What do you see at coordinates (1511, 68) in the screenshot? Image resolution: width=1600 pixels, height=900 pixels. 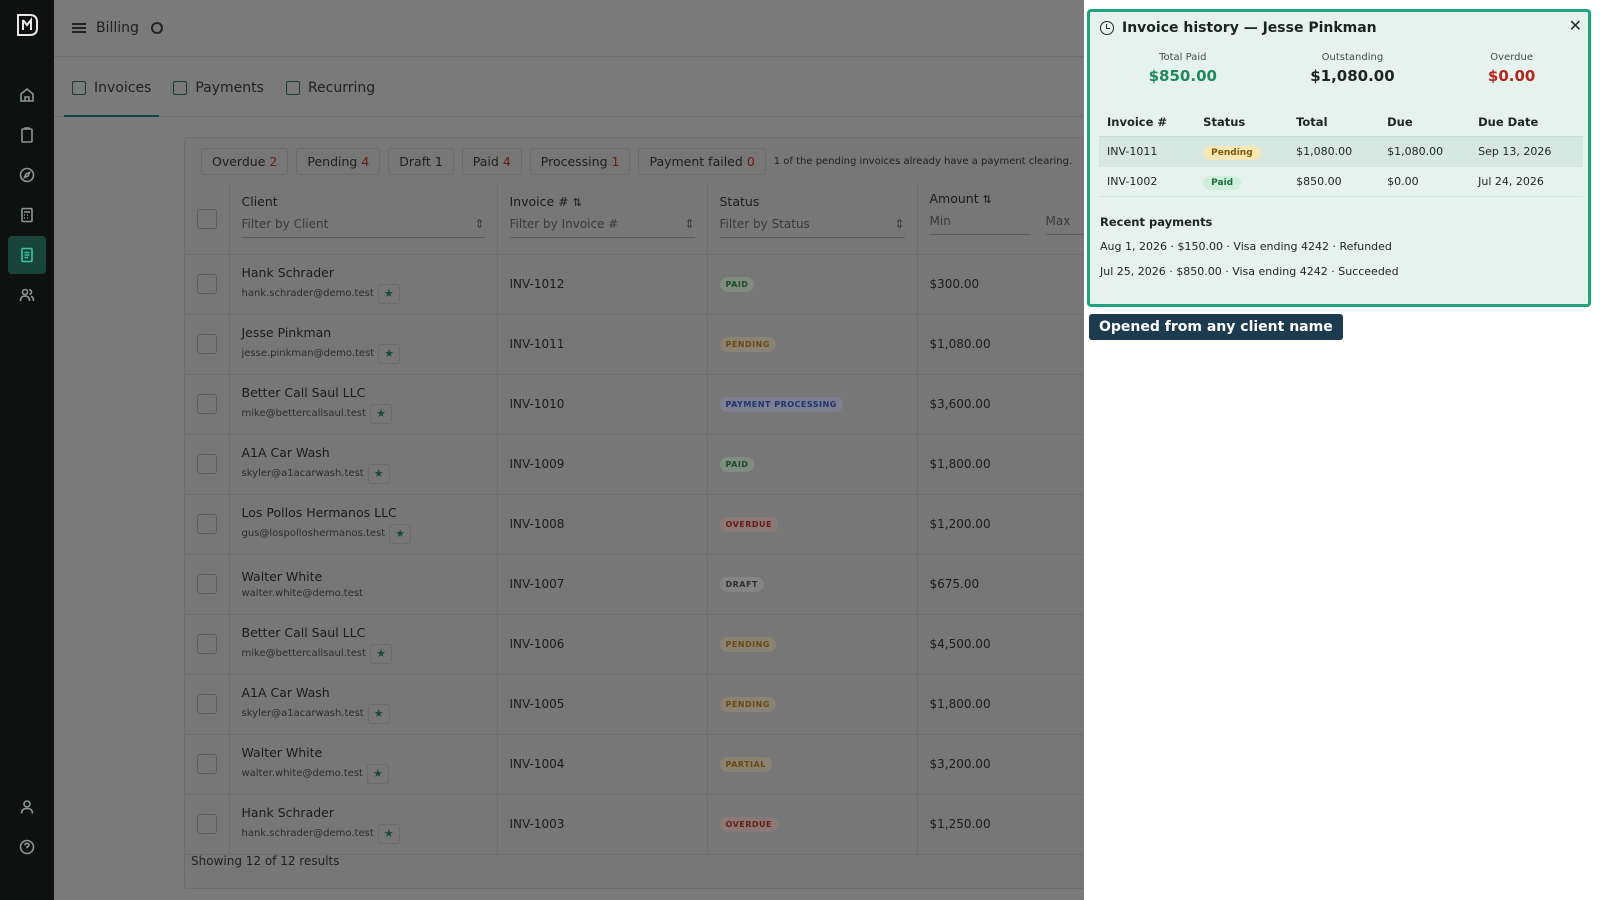 I see `stat-overdue: Overdue $0.00` at bounding box center [1511, 68].